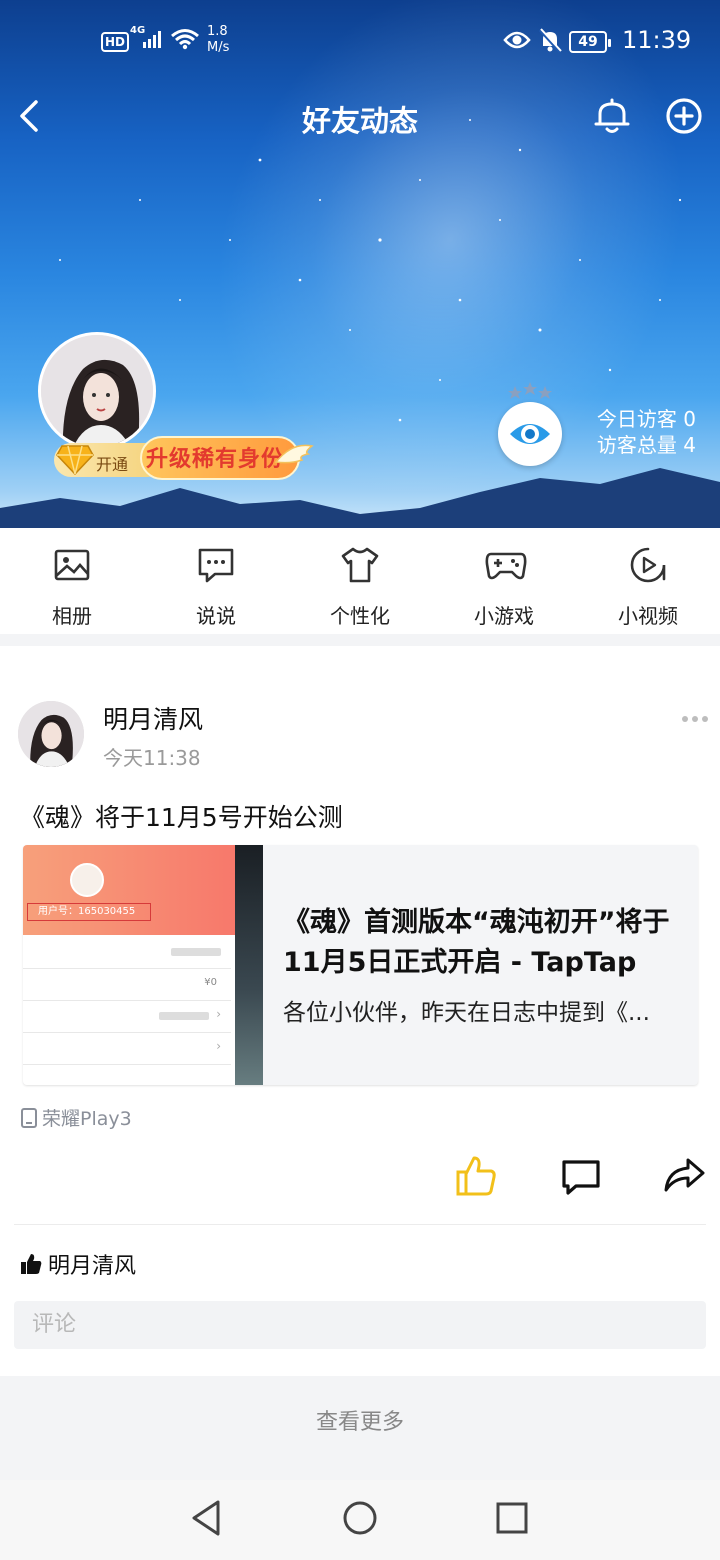 Image resolution: width=720 pixels, height=1560 pixels. Describe the element at coordinates (360, 1325) in the screenshot. I see `comment-input: 评论` at that location.